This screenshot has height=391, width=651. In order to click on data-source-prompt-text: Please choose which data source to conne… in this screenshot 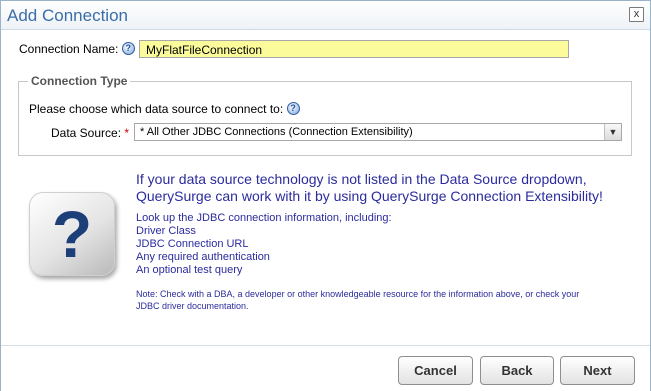, I will do `click(156, 109)`.